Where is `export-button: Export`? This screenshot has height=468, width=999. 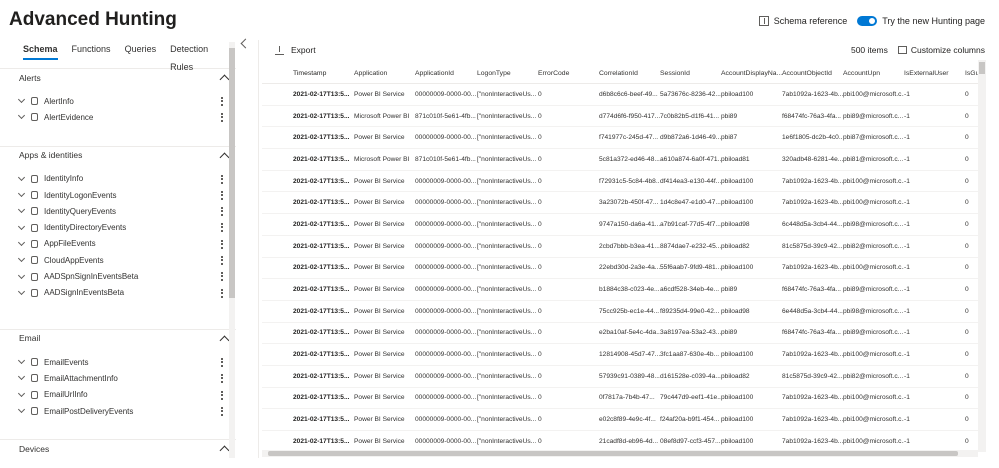 export-button: Export is located at coordinates (295, 50).